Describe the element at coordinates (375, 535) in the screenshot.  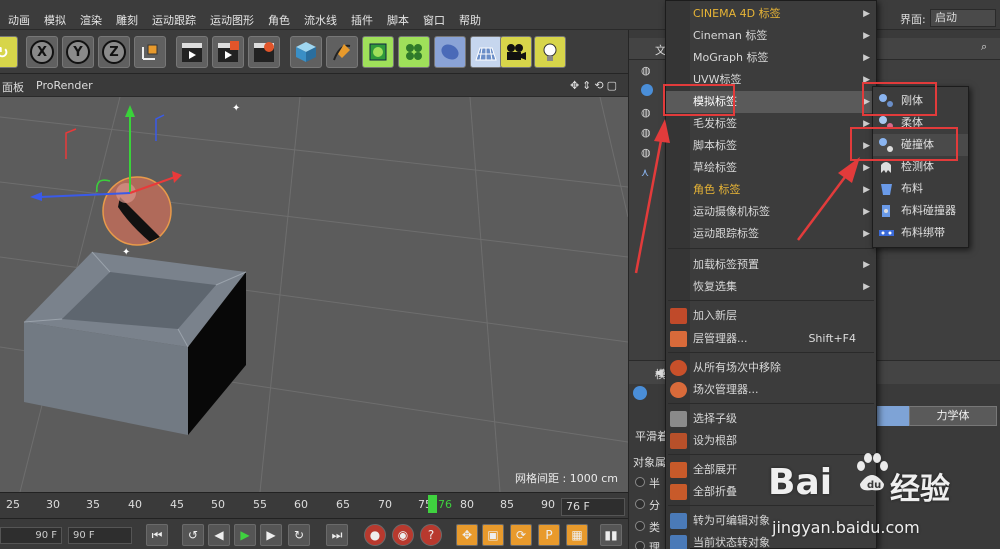
I see `record-active-icon: ●` at that location.